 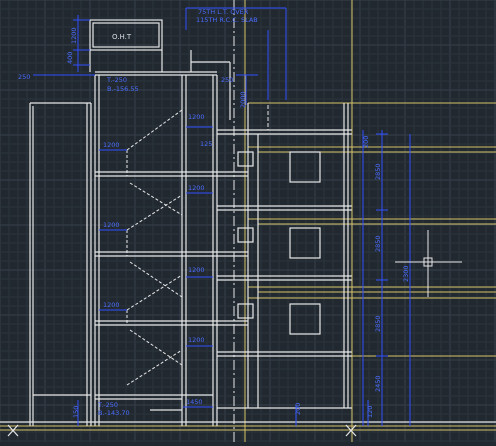 I want to click on top-note-1: 75TH L.T. OVER, so click(x=223, y=12).